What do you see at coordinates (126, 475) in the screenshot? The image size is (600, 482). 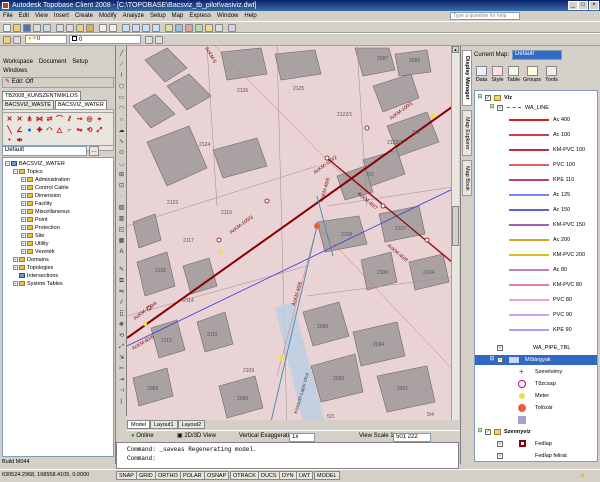 I see `snap-toggle: SNAP` at bounding box center [126, 475].